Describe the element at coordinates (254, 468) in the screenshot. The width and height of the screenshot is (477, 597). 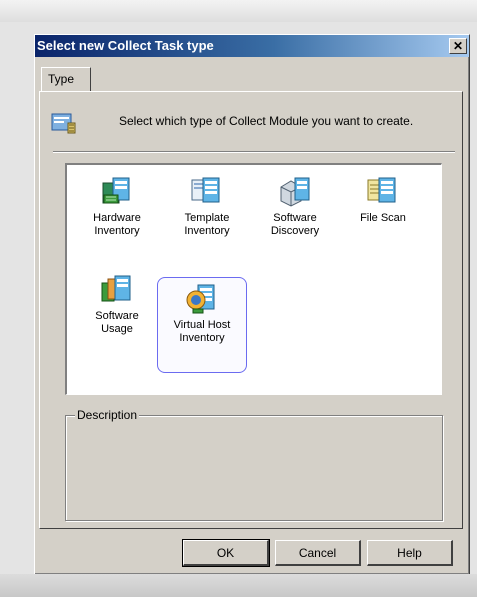
I see `description-group` at that location.